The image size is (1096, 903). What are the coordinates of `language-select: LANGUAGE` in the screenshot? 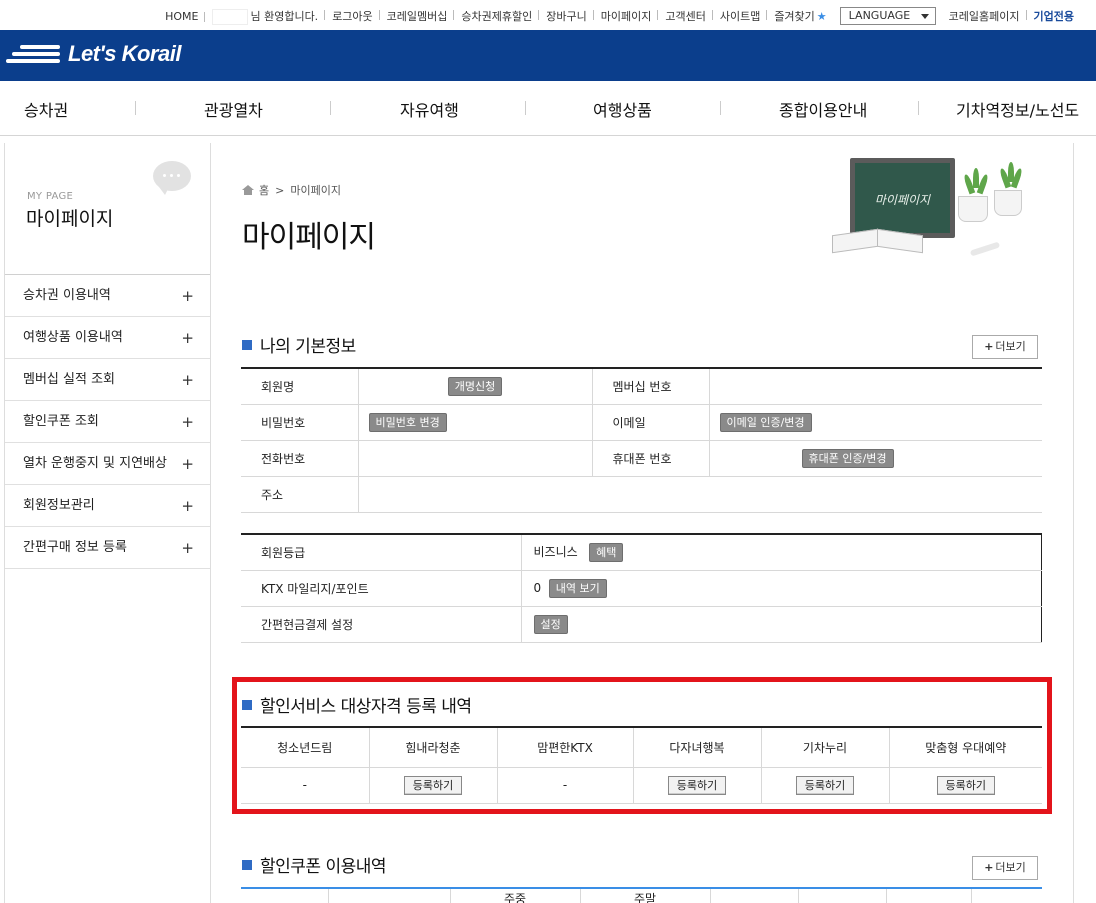 It's located at (887, 16).